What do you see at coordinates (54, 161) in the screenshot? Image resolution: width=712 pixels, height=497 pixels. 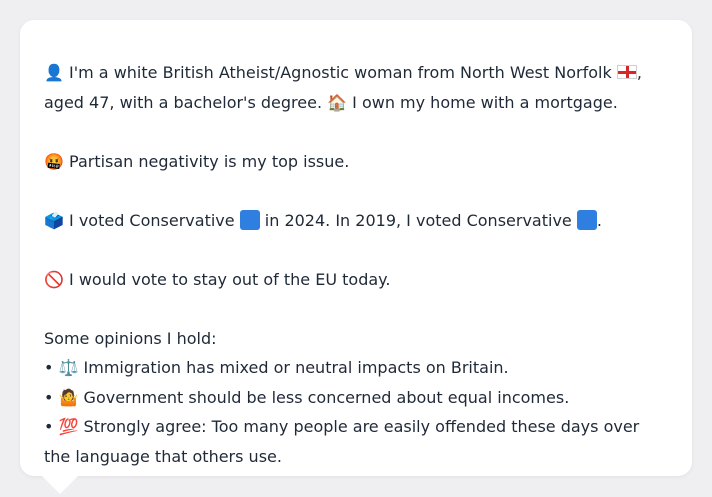 I see `angry-face-icon: 🤬` at bounding box center [54, 161].